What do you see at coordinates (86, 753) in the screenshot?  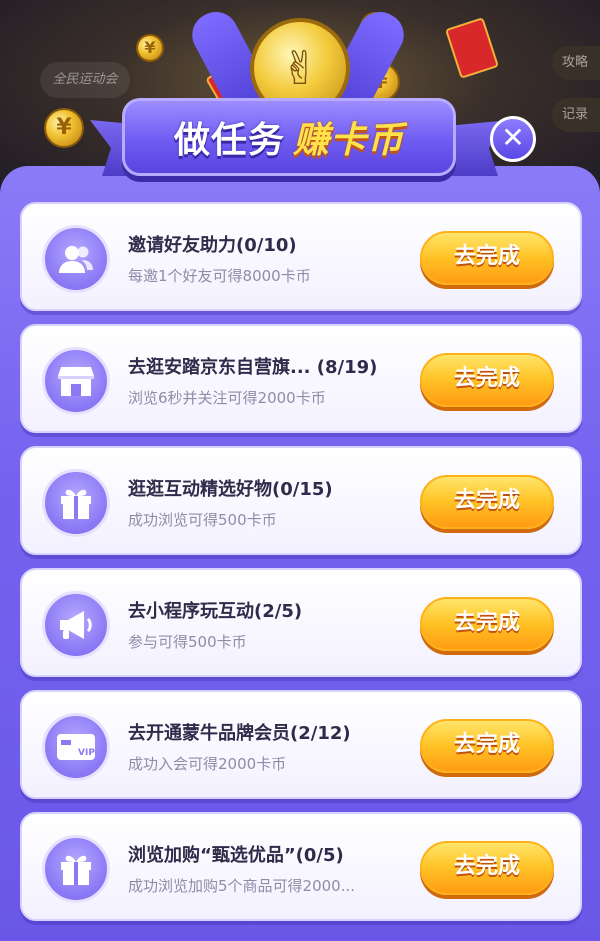 I see `svg-text: VIP` at bounding box center [86, 753].